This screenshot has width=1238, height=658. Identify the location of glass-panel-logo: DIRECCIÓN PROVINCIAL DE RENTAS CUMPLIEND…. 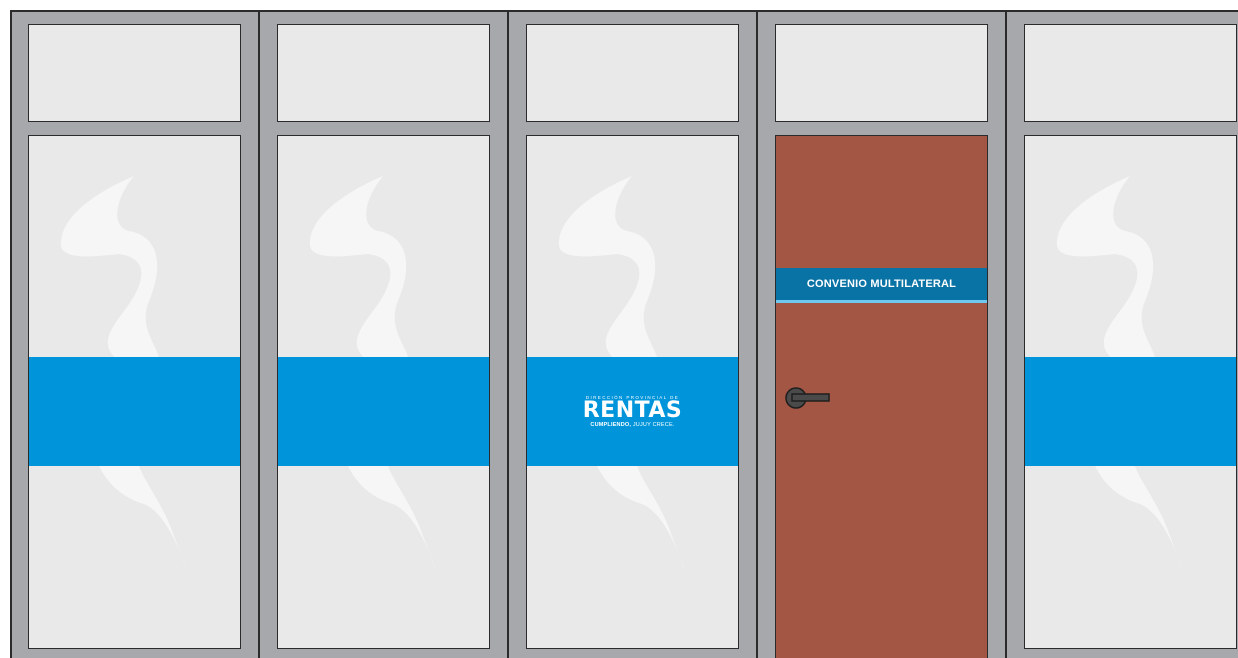
(632, 392).